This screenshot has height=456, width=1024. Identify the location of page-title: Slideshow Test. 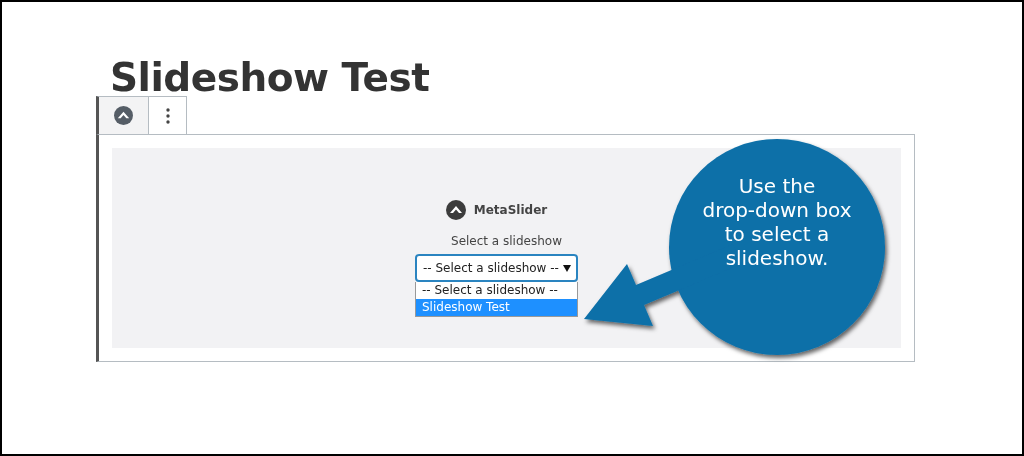
(270, 75).